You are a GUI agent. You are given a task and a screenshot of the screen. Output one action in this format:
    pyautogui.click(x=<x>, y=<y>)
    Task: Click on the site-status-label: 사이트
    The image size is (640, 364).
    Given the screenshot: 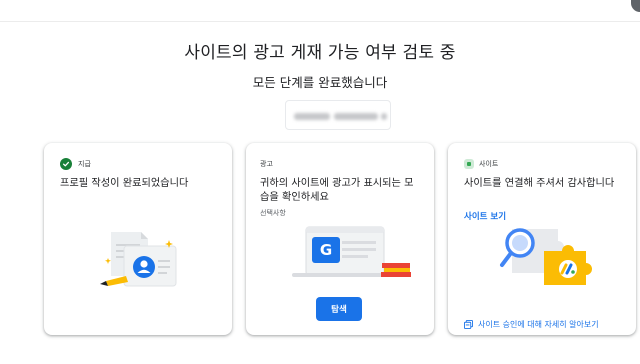 What is the action you would take?
    pyautogui.click(x=489, y=164)
    